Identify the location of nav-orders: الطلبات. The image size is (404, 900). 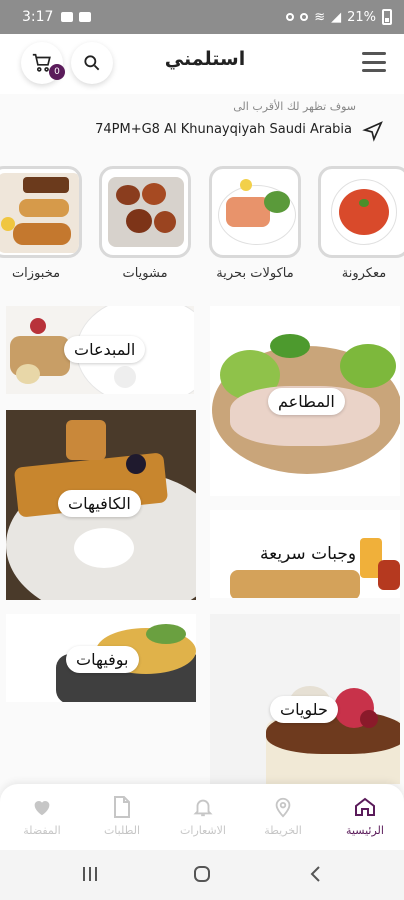
(122, 815).